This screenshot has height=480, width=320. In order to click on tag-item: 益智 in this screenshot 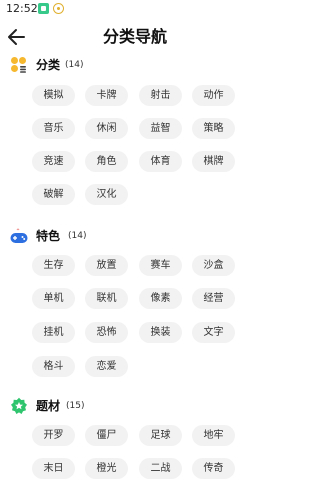, I will do `click(160, 128)`.